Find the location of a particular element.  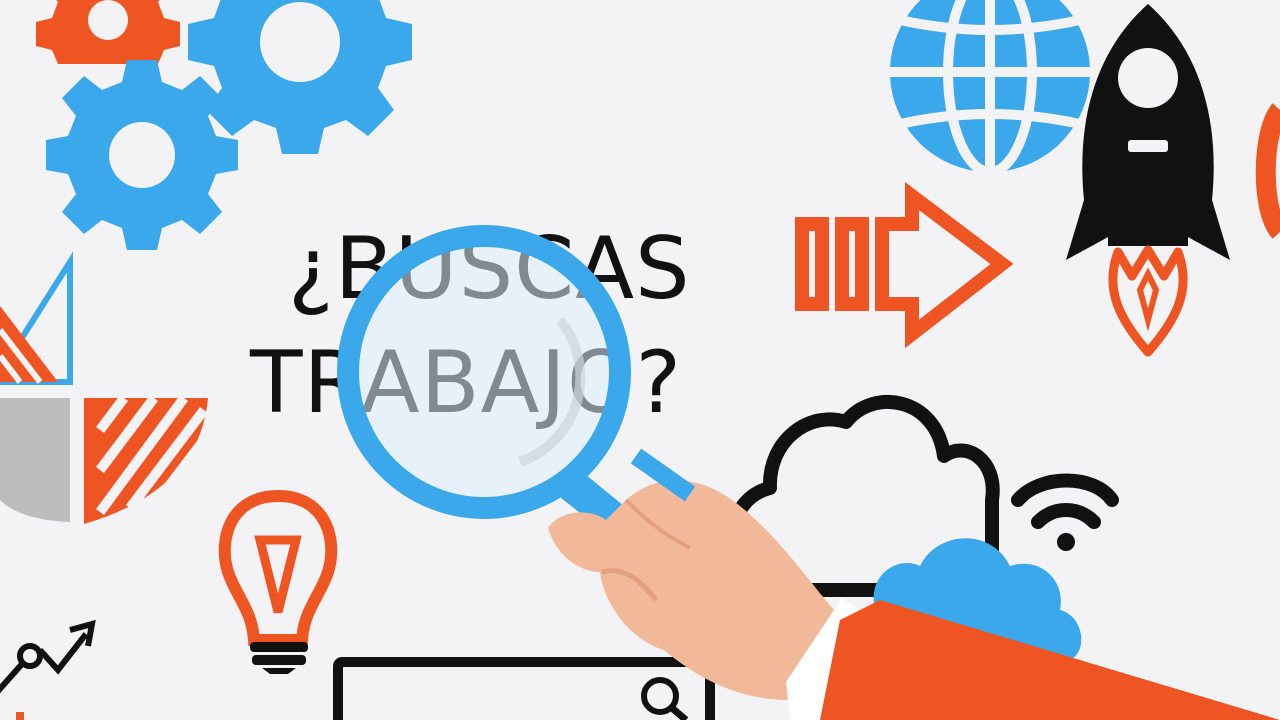

blue-gear-small-icon is located at coordinates (142, 155).